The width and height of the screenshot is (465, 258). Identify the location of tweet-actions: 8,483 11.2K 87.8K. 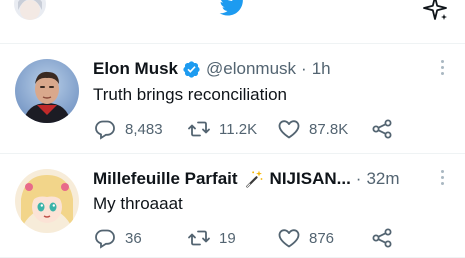
(253, 129).